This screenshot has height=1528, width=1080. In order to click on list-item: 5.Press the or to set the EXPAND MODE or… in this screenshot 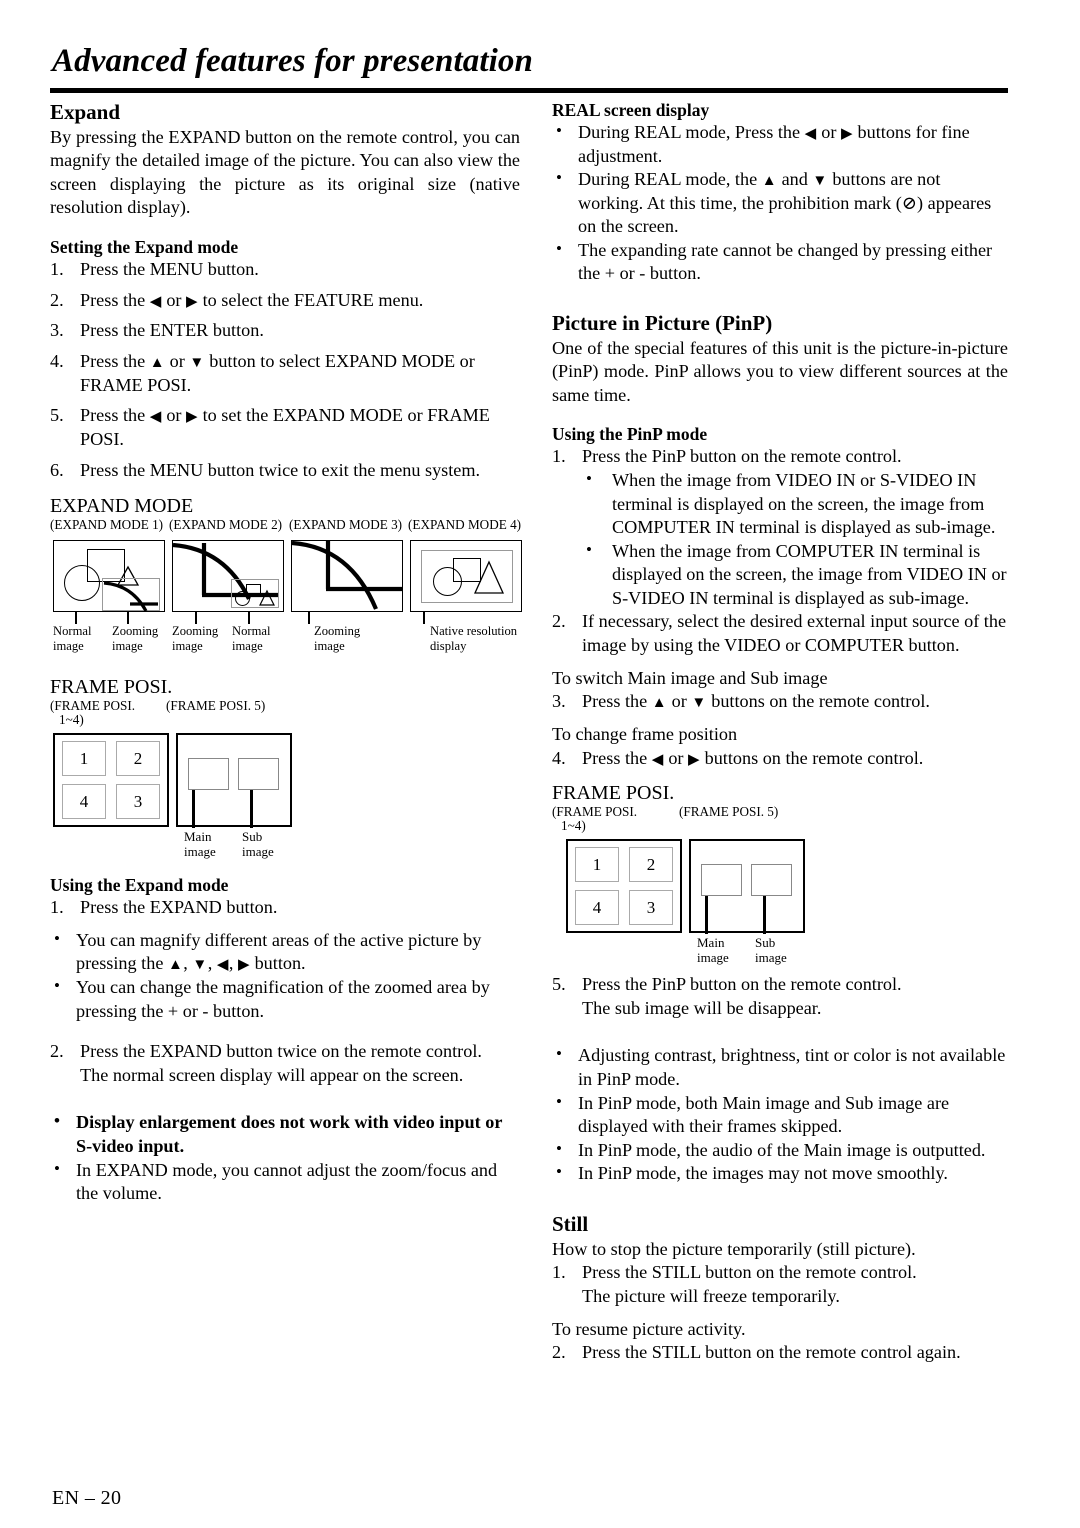, I will do `click(285, 427)`.